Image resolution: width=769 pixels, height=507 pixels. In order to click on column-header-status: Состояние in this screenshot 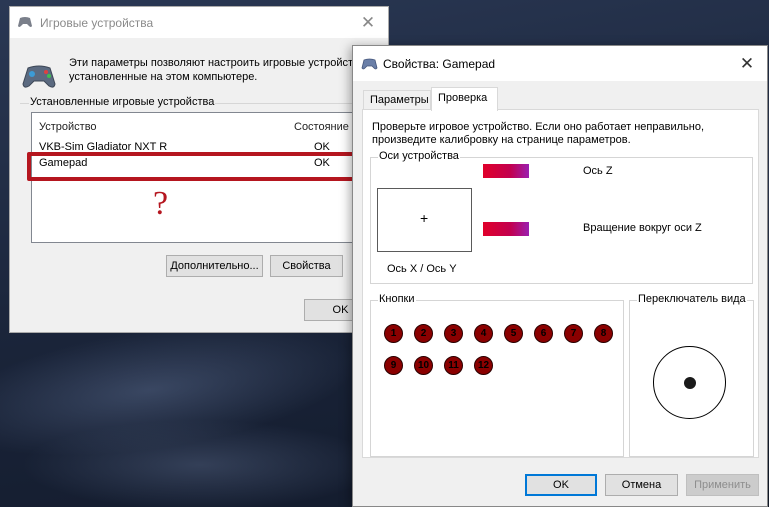, I will do `click(321, 127)`.